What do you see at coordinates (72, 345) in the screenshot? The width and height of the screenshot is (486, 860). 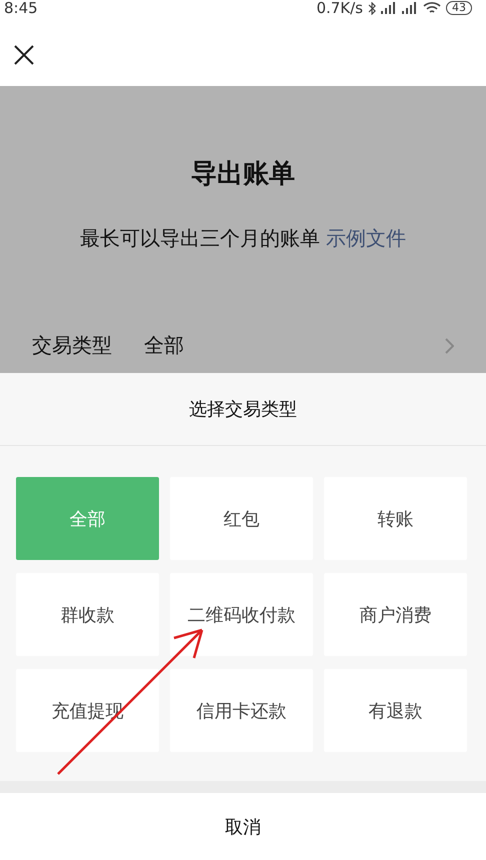 I see `row-label: 交易类型` at bounding box center [72, 345].